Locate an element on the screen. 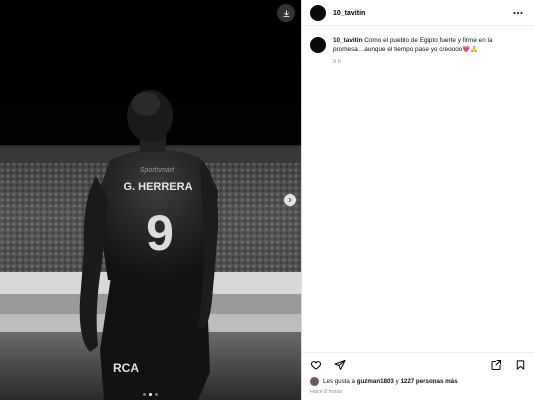 The width and height of the screenshot is (534, 400). carousel-indicator is located at coordinates (150, 394).